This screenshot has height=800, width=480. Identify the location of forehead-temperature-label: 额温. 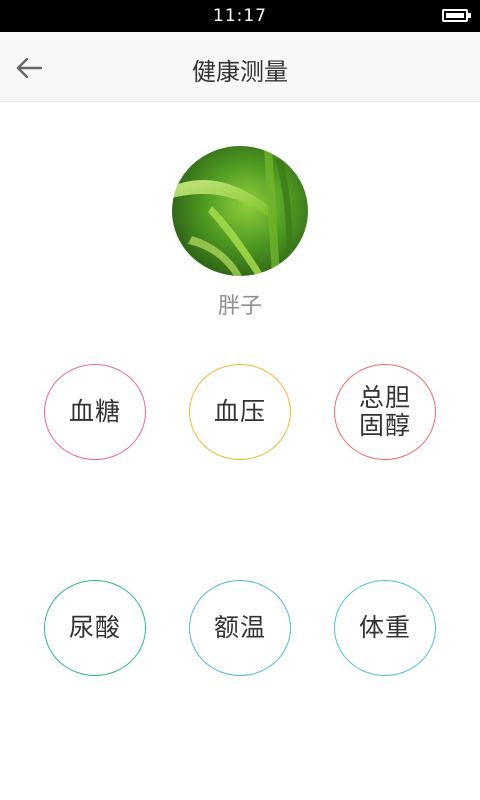
(239, 627).